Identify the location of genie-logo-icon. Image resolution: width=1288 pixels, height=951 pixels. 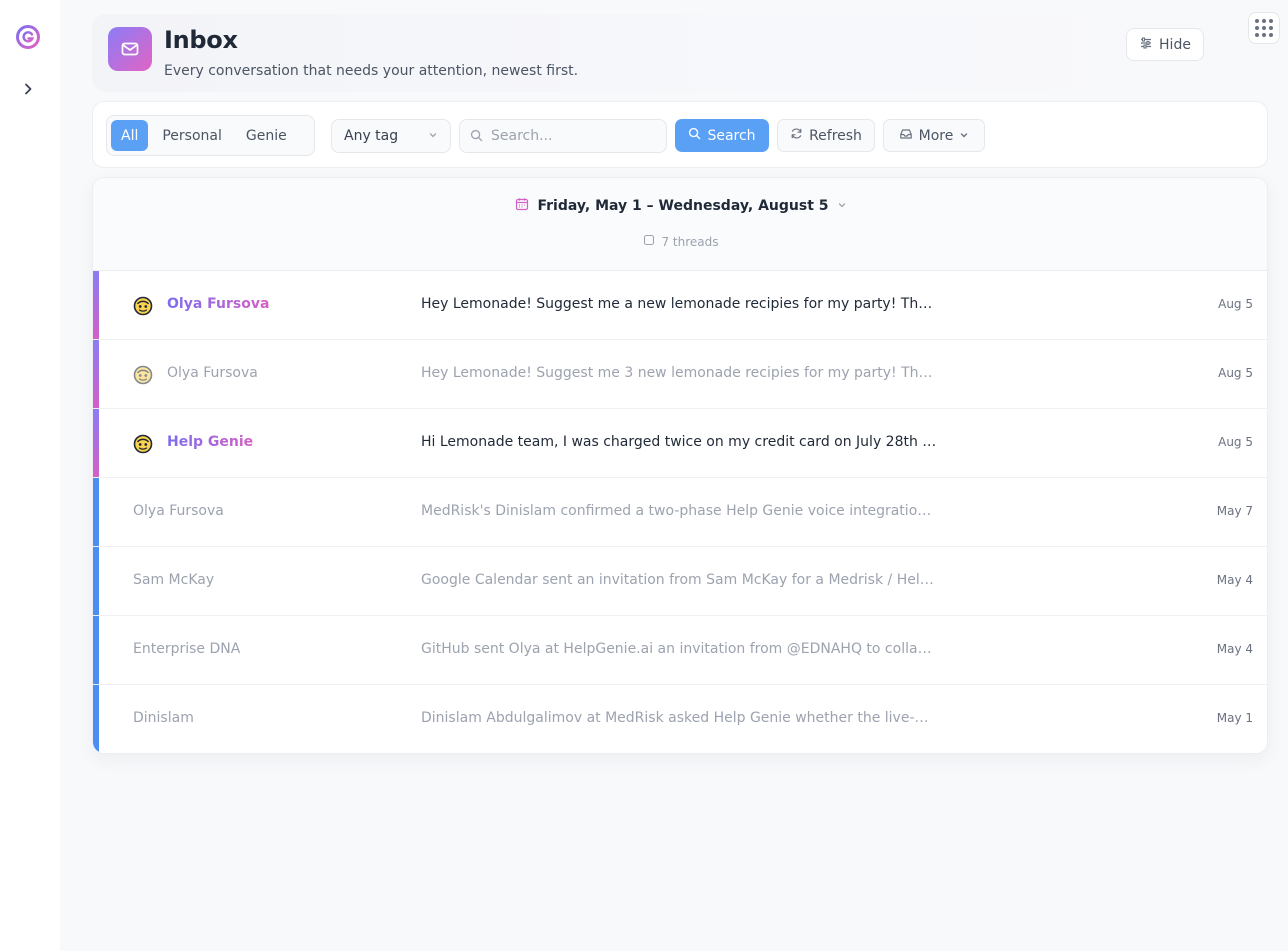
(28, 37).